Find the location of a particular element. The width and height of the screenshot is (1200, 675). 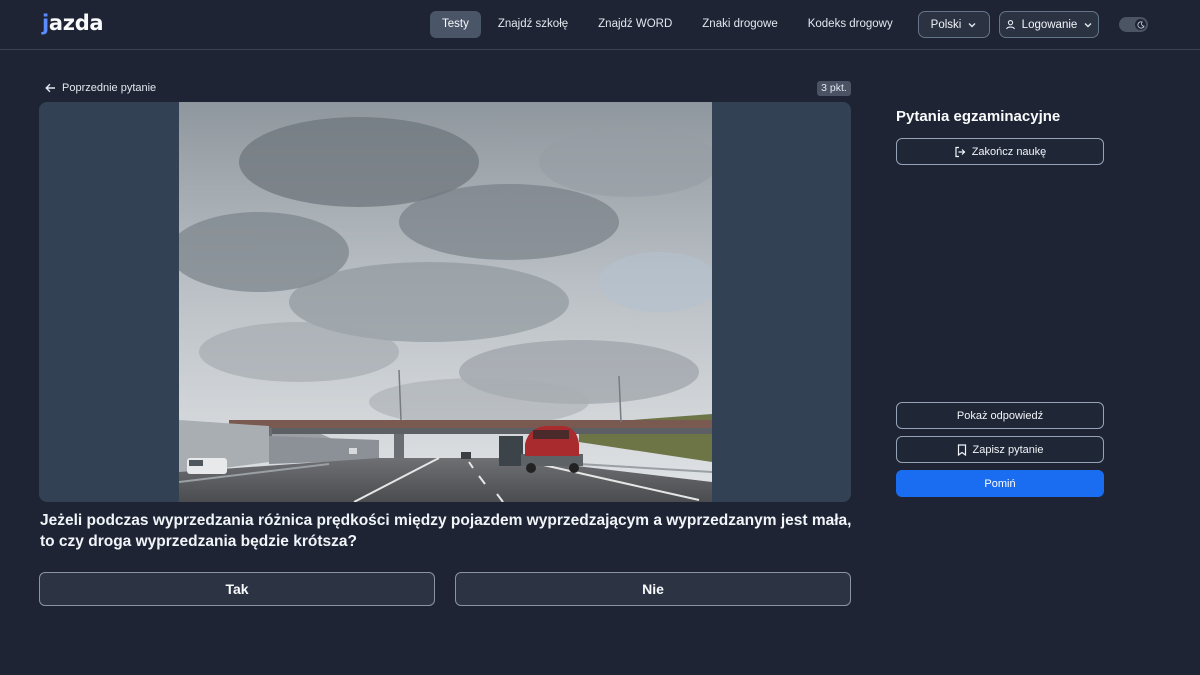

theme-toggle is located at coordinates (1133, 24).